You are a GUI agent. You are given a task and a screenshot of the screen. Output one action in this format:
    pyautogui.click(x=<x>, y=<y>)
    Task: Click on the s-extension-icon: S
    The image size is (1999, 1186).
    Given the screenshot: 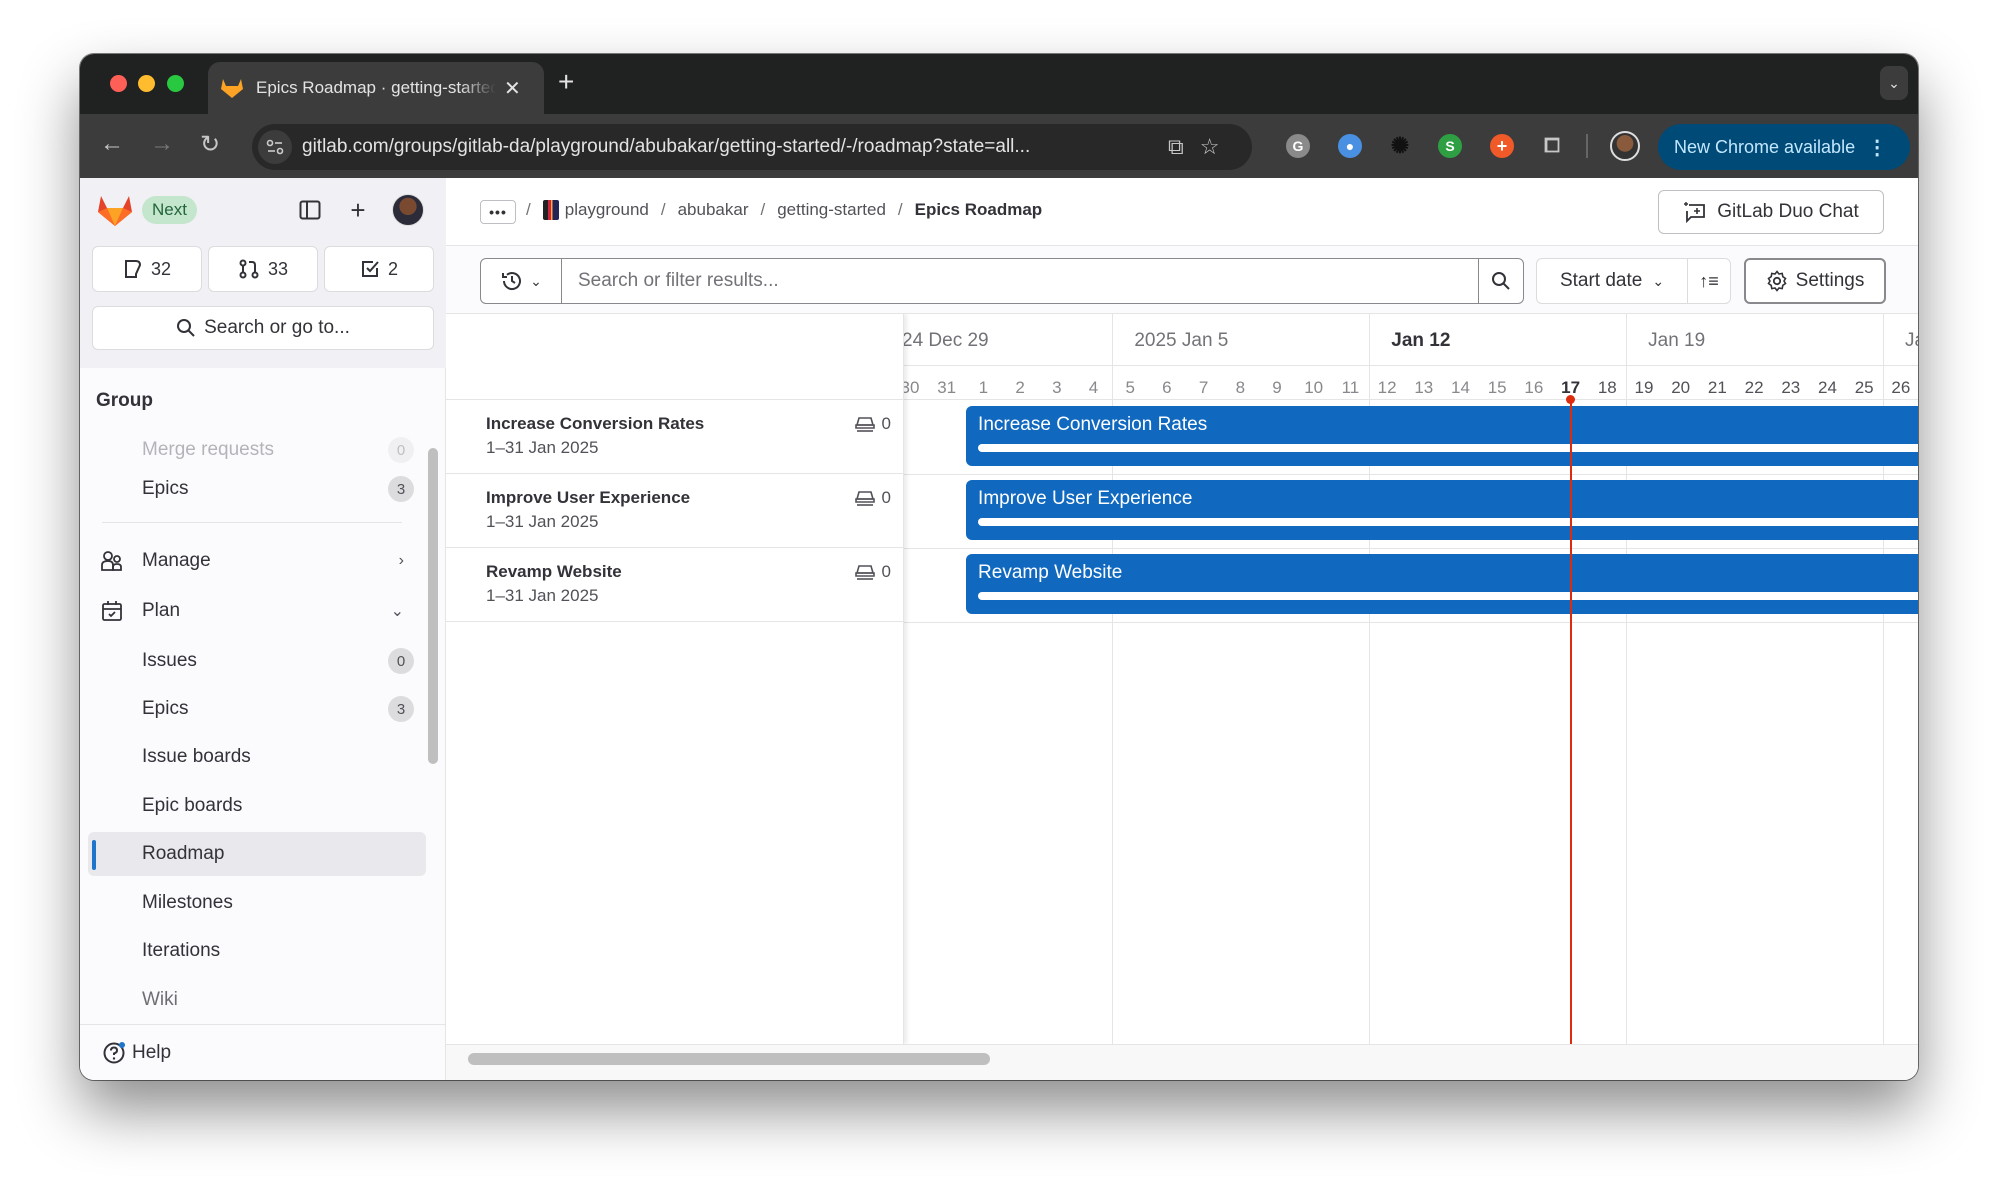 What is the action you would take?
    pyautogui.click(x=1450, y=146)
    